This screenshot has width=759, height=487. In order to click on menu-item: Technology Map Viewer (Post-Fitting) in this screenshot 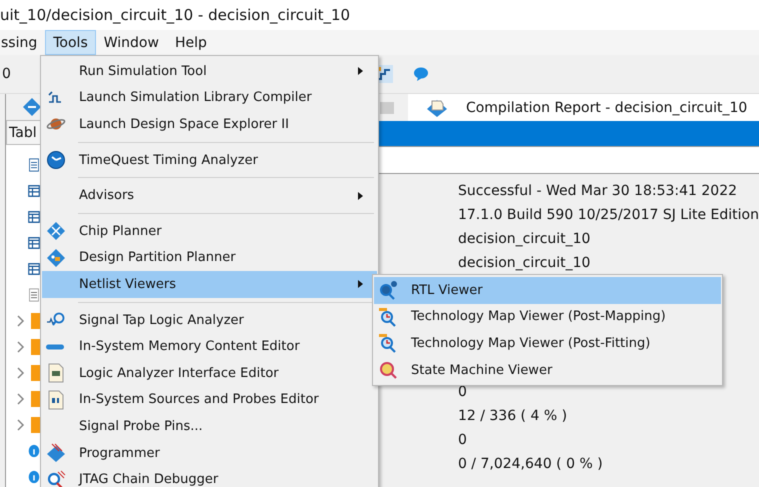, I will do `click(547, 343)`.